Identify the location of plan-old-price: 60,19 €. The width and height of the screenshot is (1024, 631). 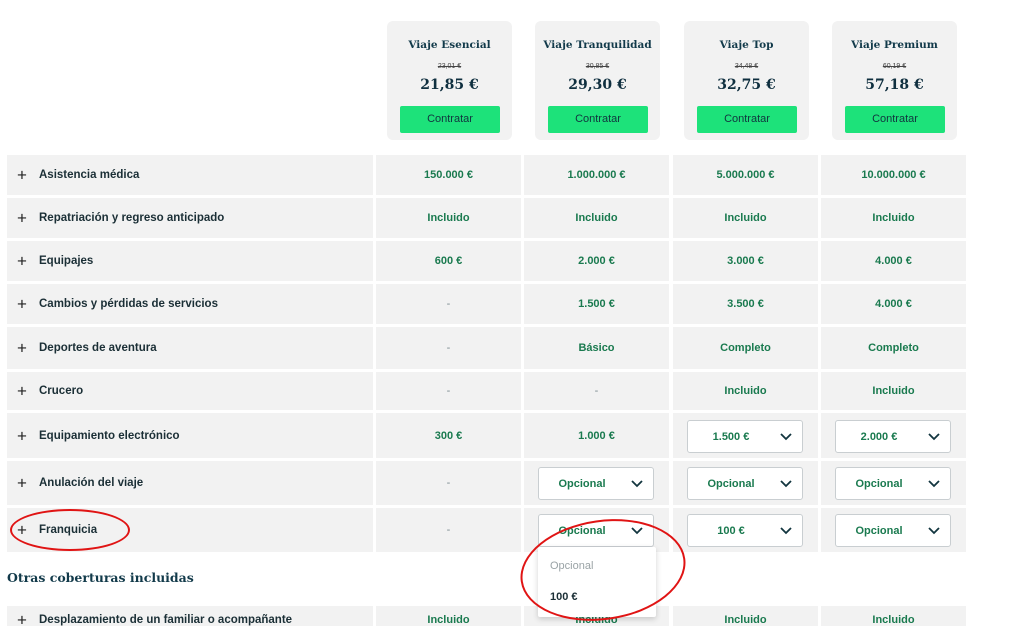
(894, 66).